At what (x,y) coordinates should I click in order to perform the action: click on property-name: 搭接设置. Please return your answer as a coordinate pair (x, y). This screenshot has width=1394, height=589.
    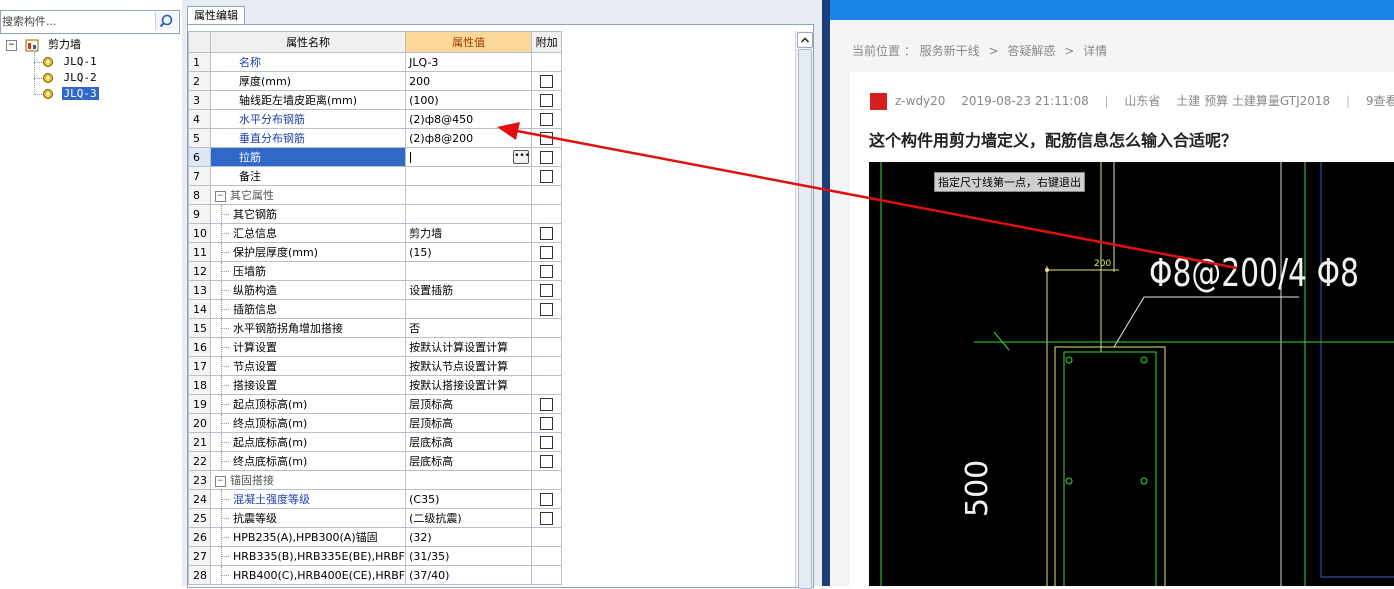
    Looking at the image, I should click on (308, 385).